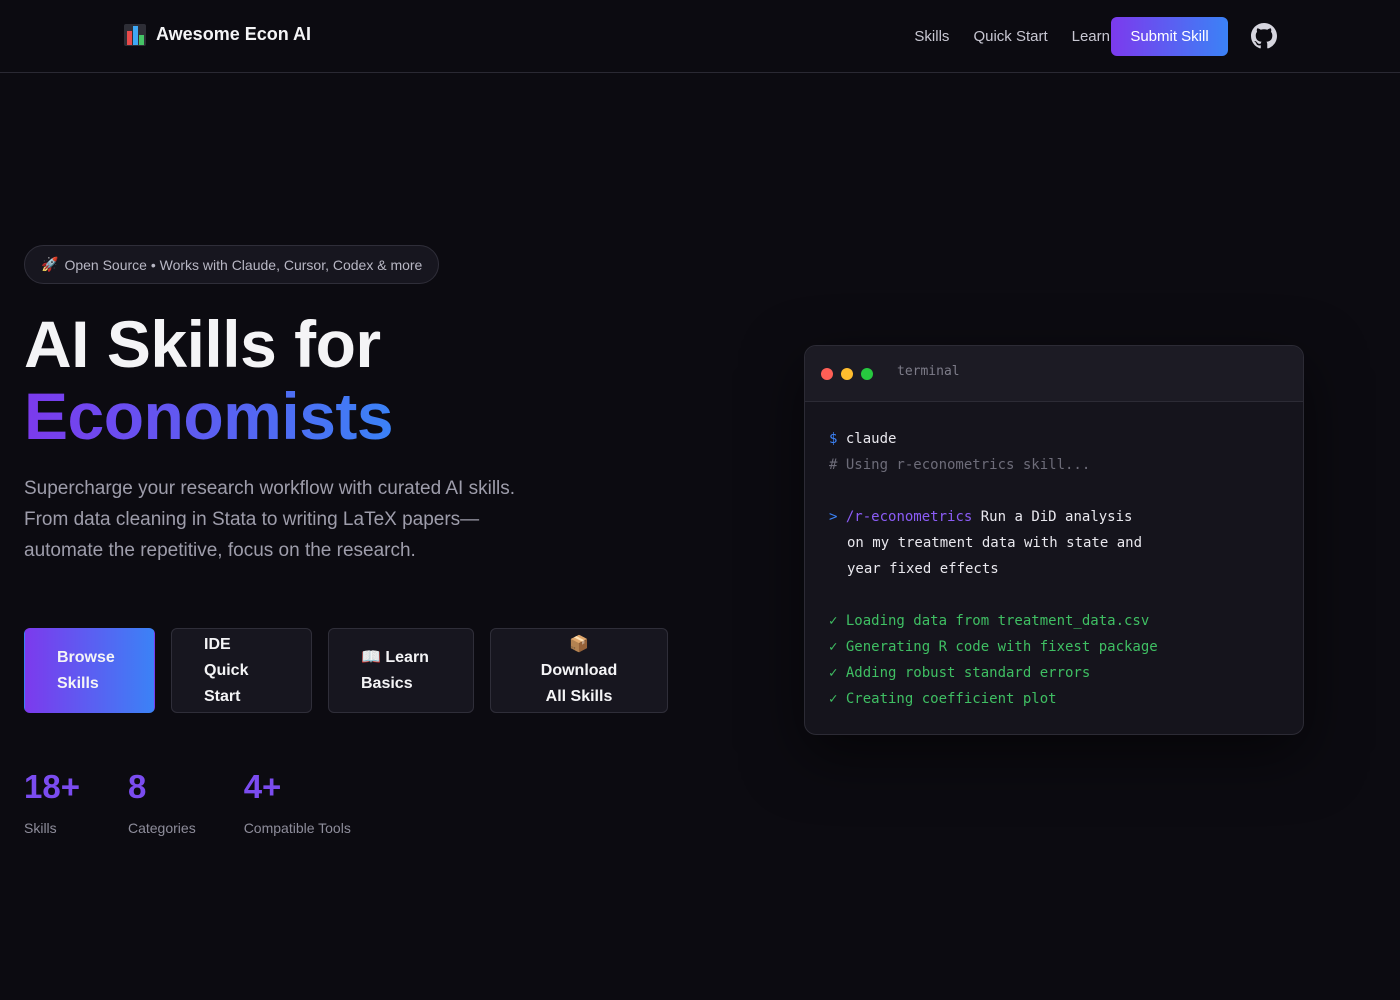 This screenshot has width=1400, height=1000. What do you see at coordinates (989, 621) in the screenshot?
I see `status-line: ✓ Loading data from treatment_data.csv` at bounding box center [989, 621].